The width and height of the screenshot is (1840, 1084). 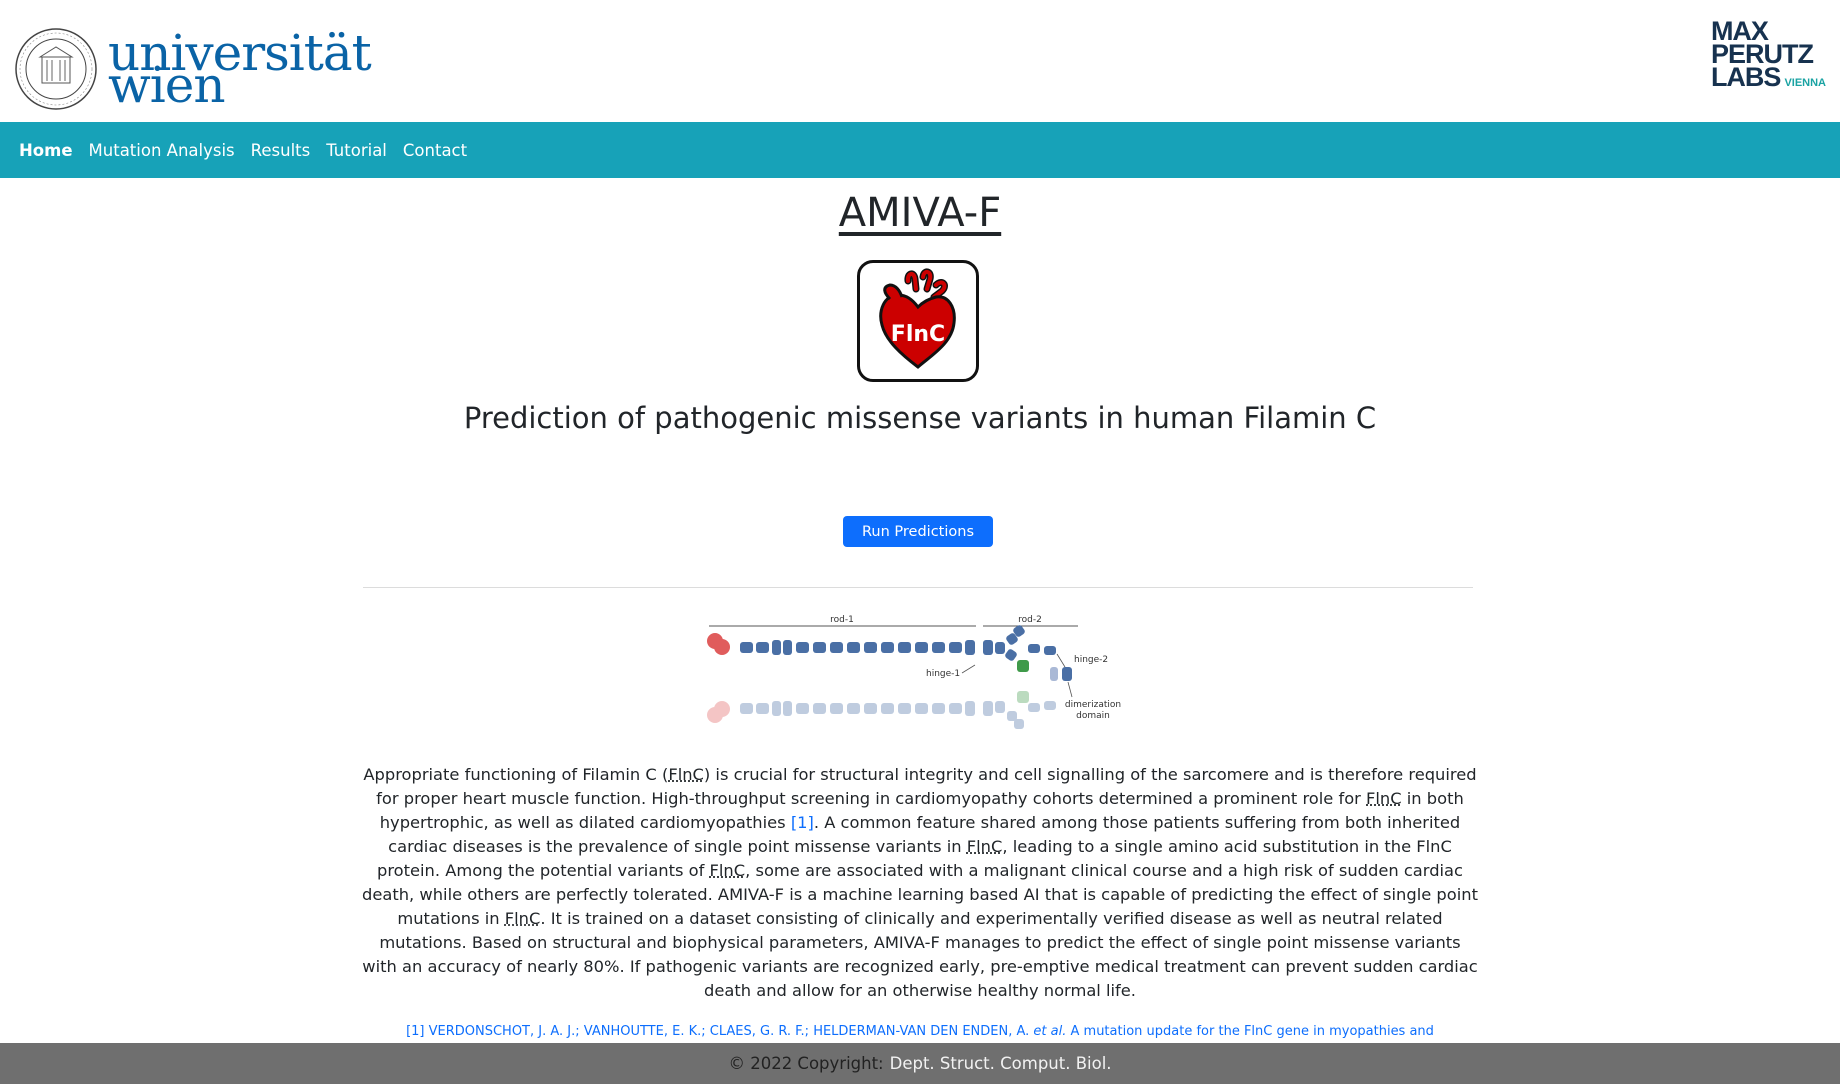 I want to click on university-seal-icon, so click(x=56, y=69).